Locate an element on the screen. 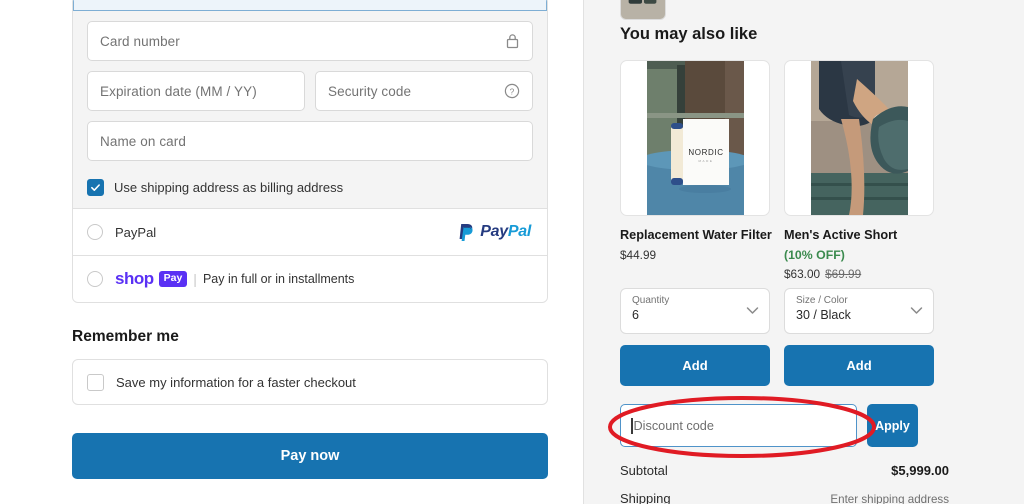 The height and width of the screenshot is (504, 1024). svg-text: MADE is located at coordinates (705, 161).